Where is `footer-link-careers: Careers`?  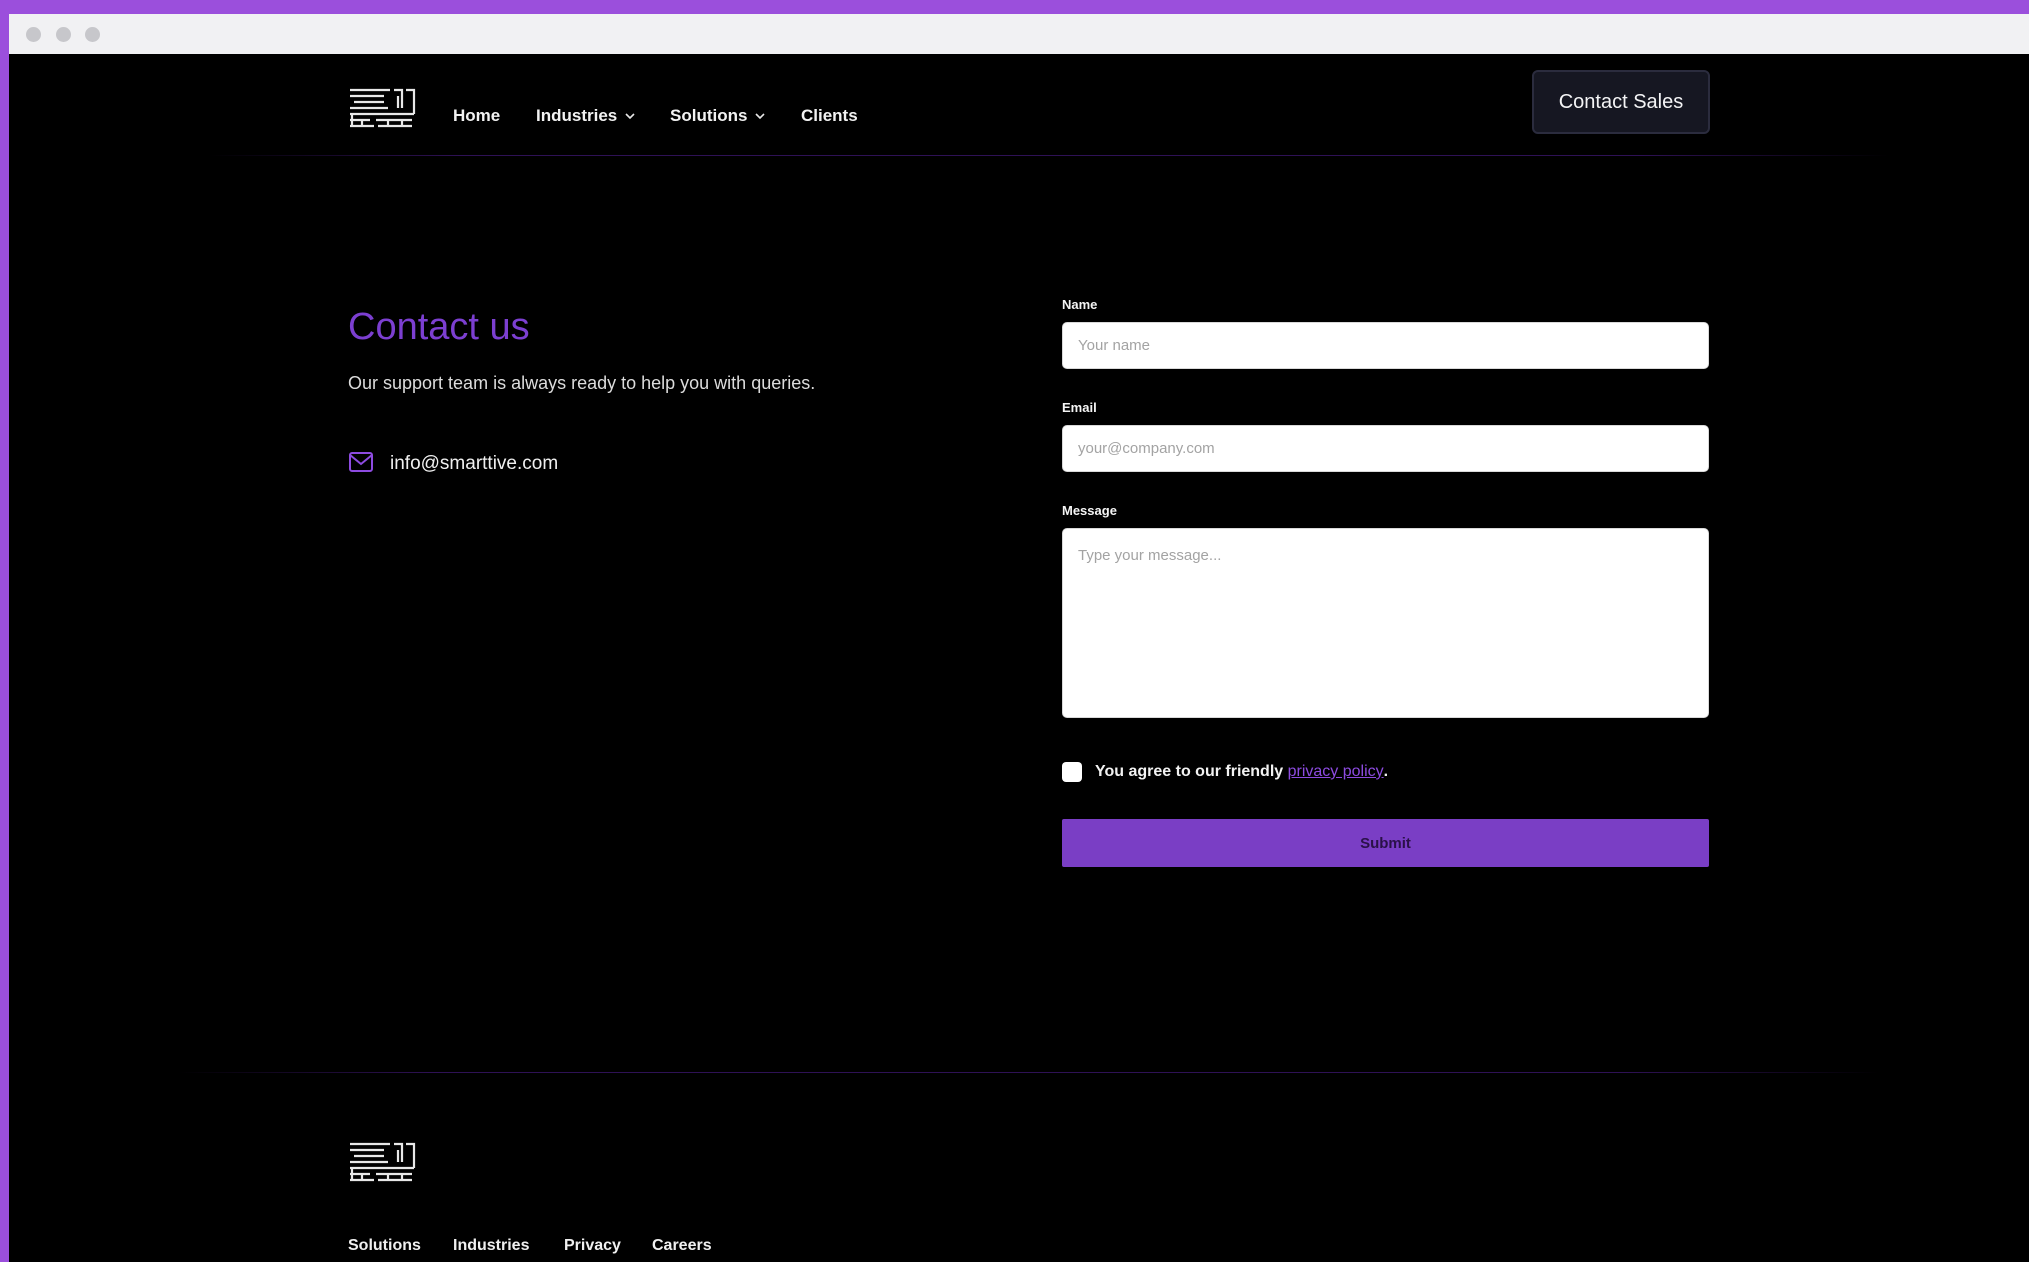 footer-link-careers: Careers is located at coordinates (682, 1246).